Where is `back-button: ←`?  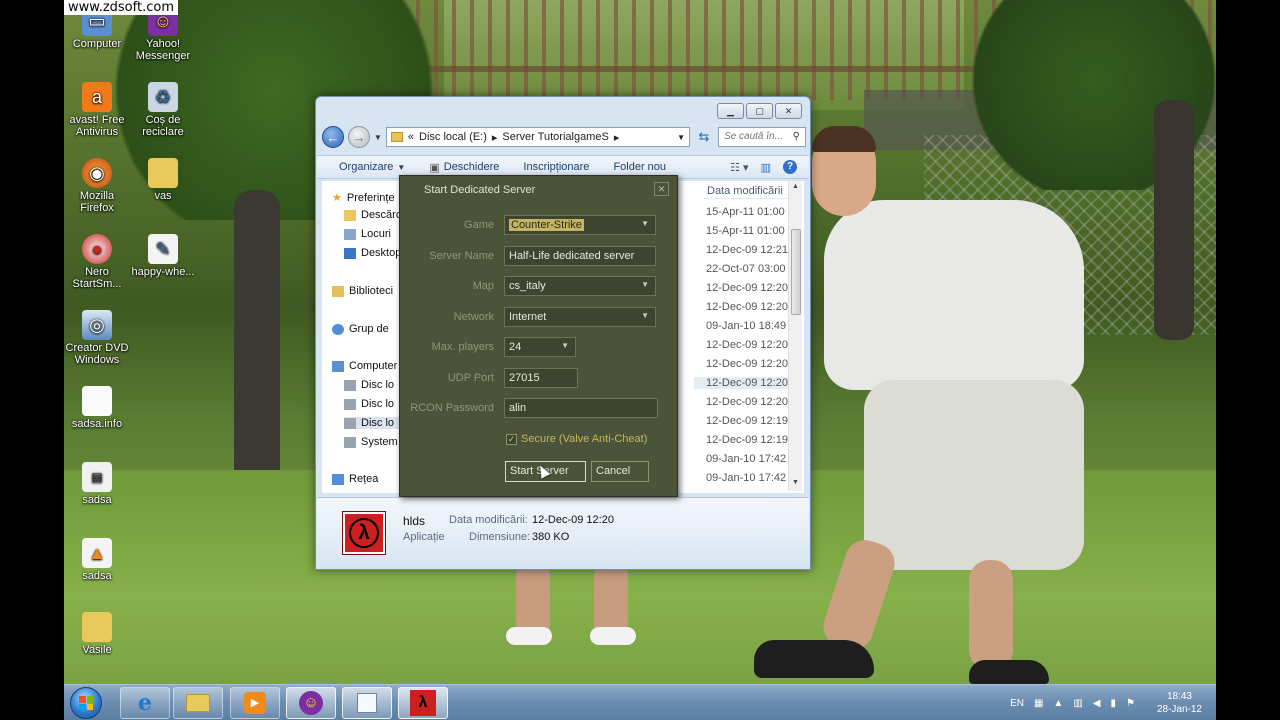
back-button: ← is located at coordinates (333, 137).